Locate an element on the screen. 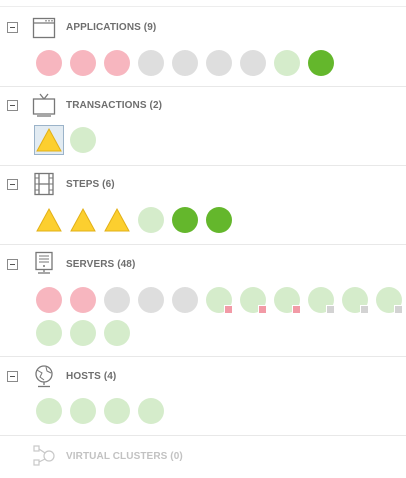 The height and width of the screenshot is (478, 406). globe-host-icon is located at coordinates (44, 376).